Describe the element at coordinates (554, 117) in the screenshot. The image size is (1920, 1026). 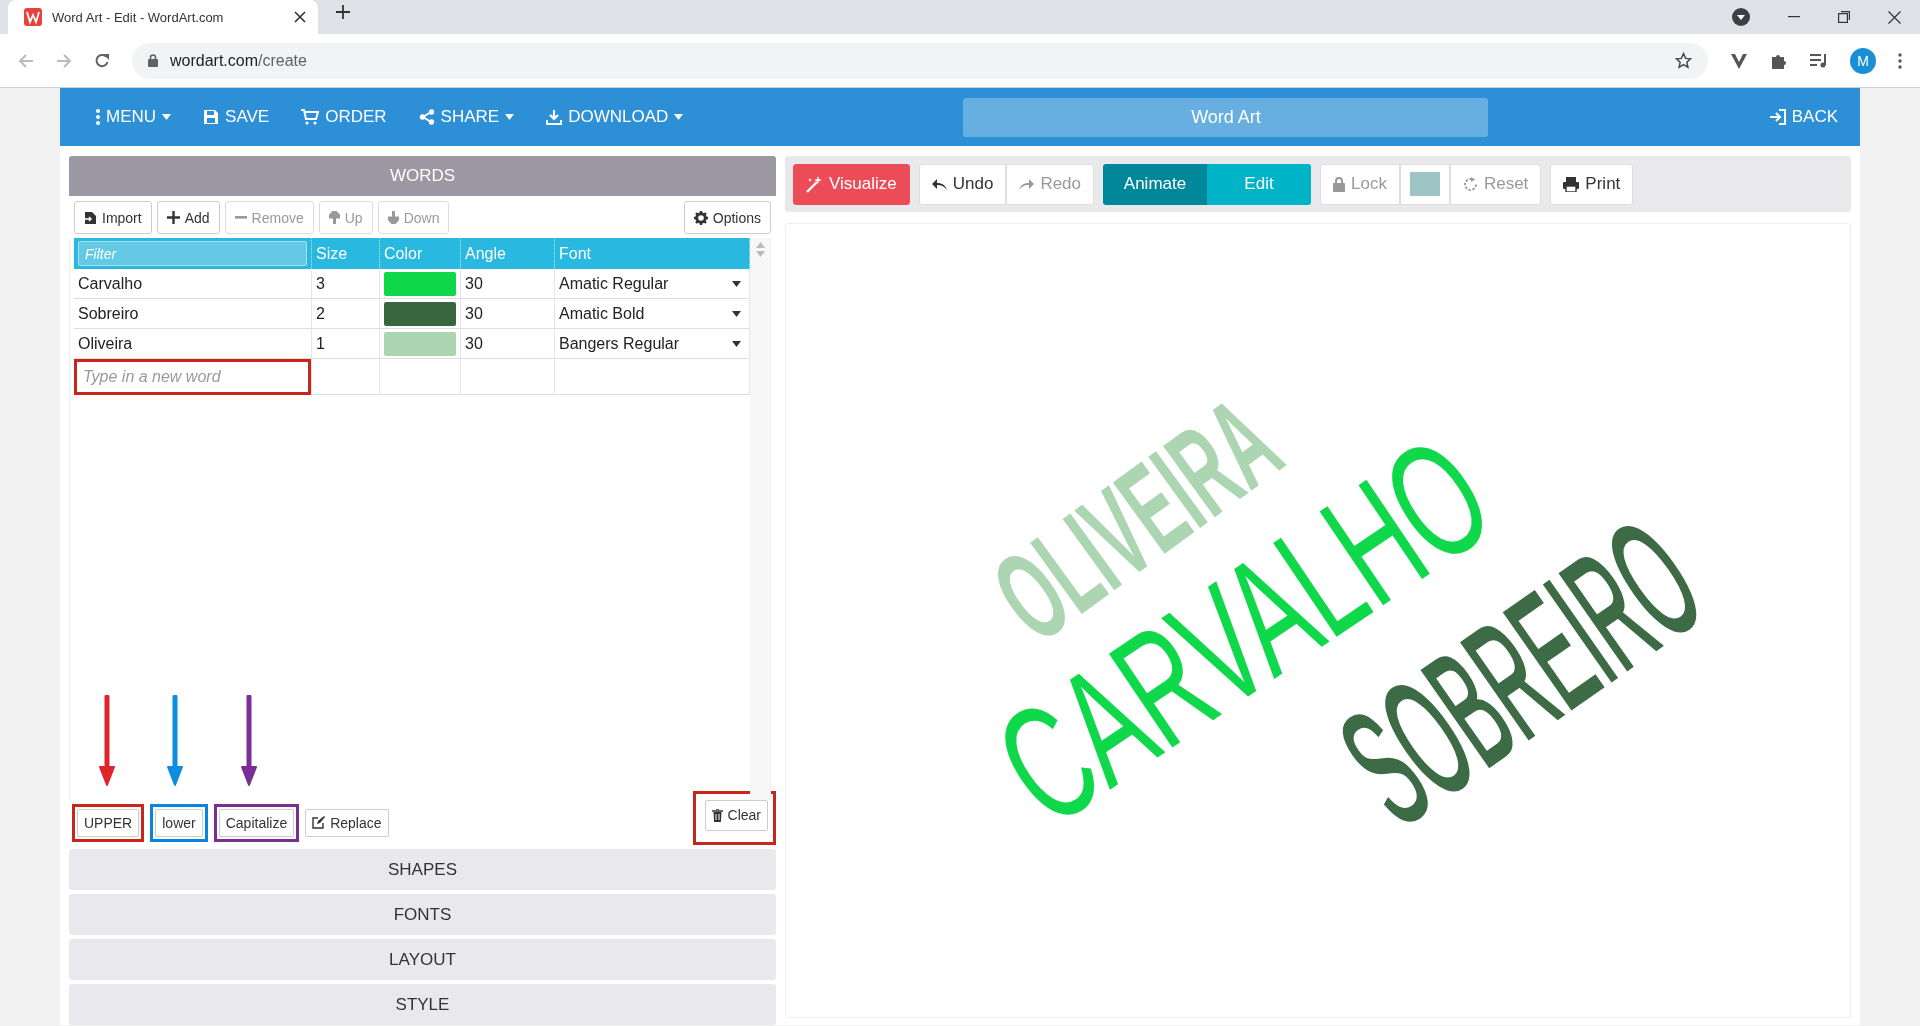
I see `download-icon` at that location.